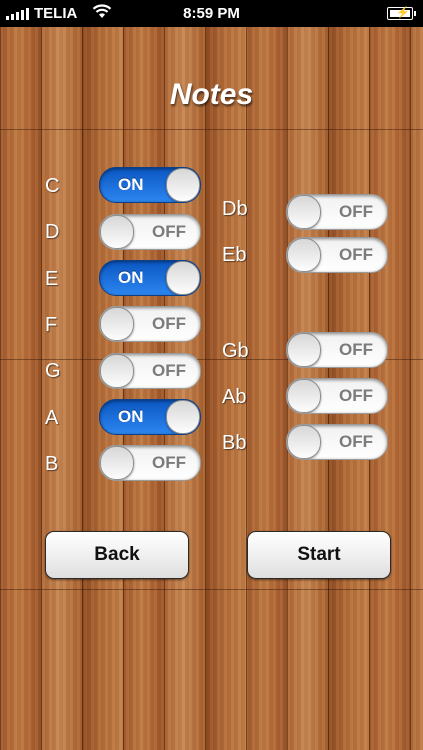  I want to click on note-label-bb: Bb, so click(234, 443).